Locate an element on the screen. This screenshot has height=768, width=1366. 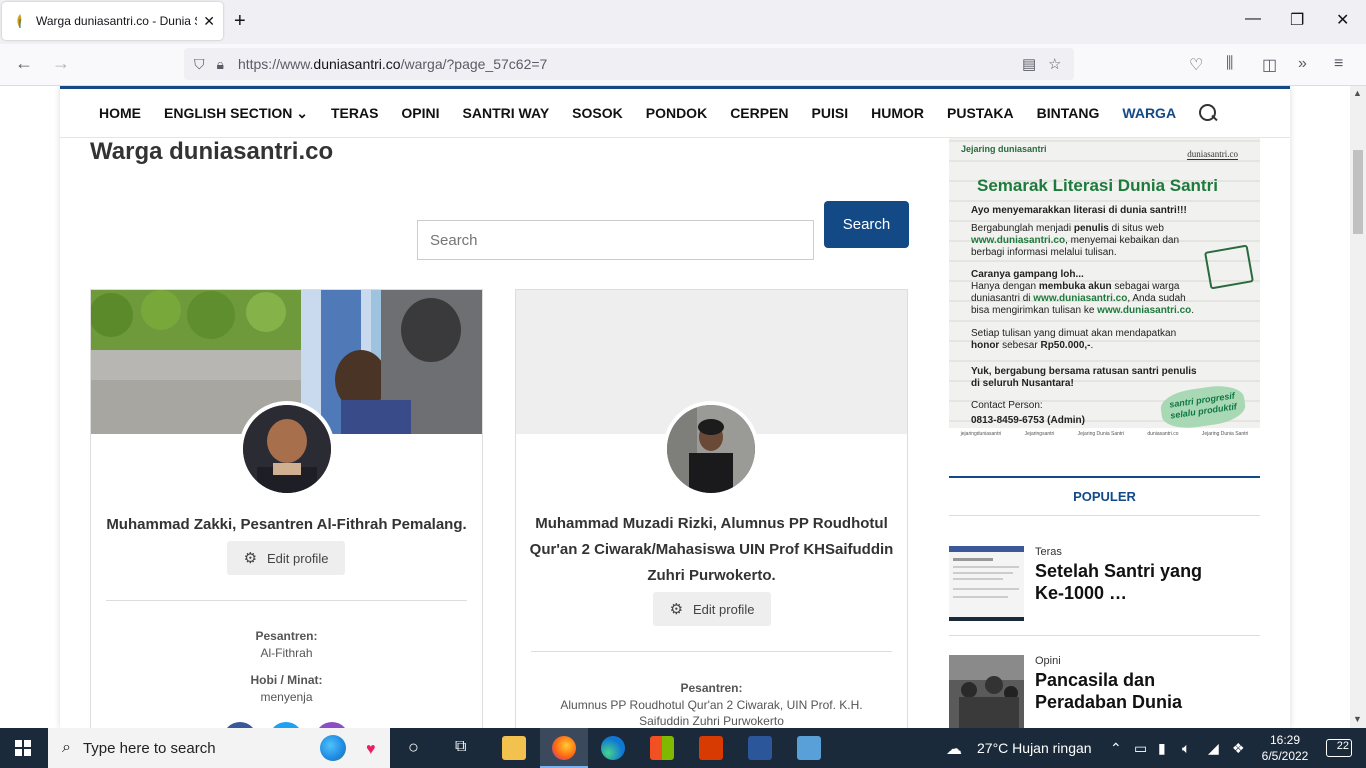
lock-icon: 🔒︎ is located at coordinates (220, 64).